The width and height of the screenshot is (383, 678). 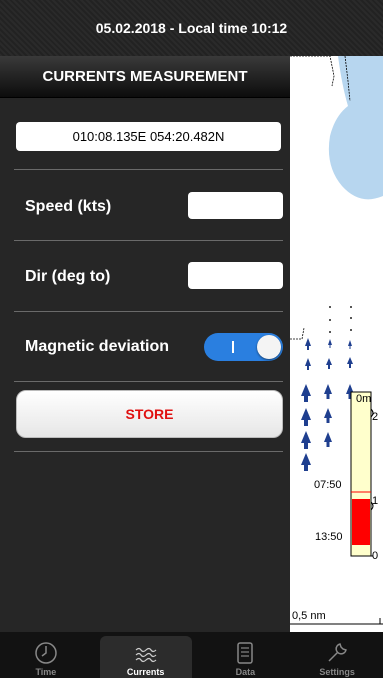 I want to click on direction-input, so click(x=235, y=275).